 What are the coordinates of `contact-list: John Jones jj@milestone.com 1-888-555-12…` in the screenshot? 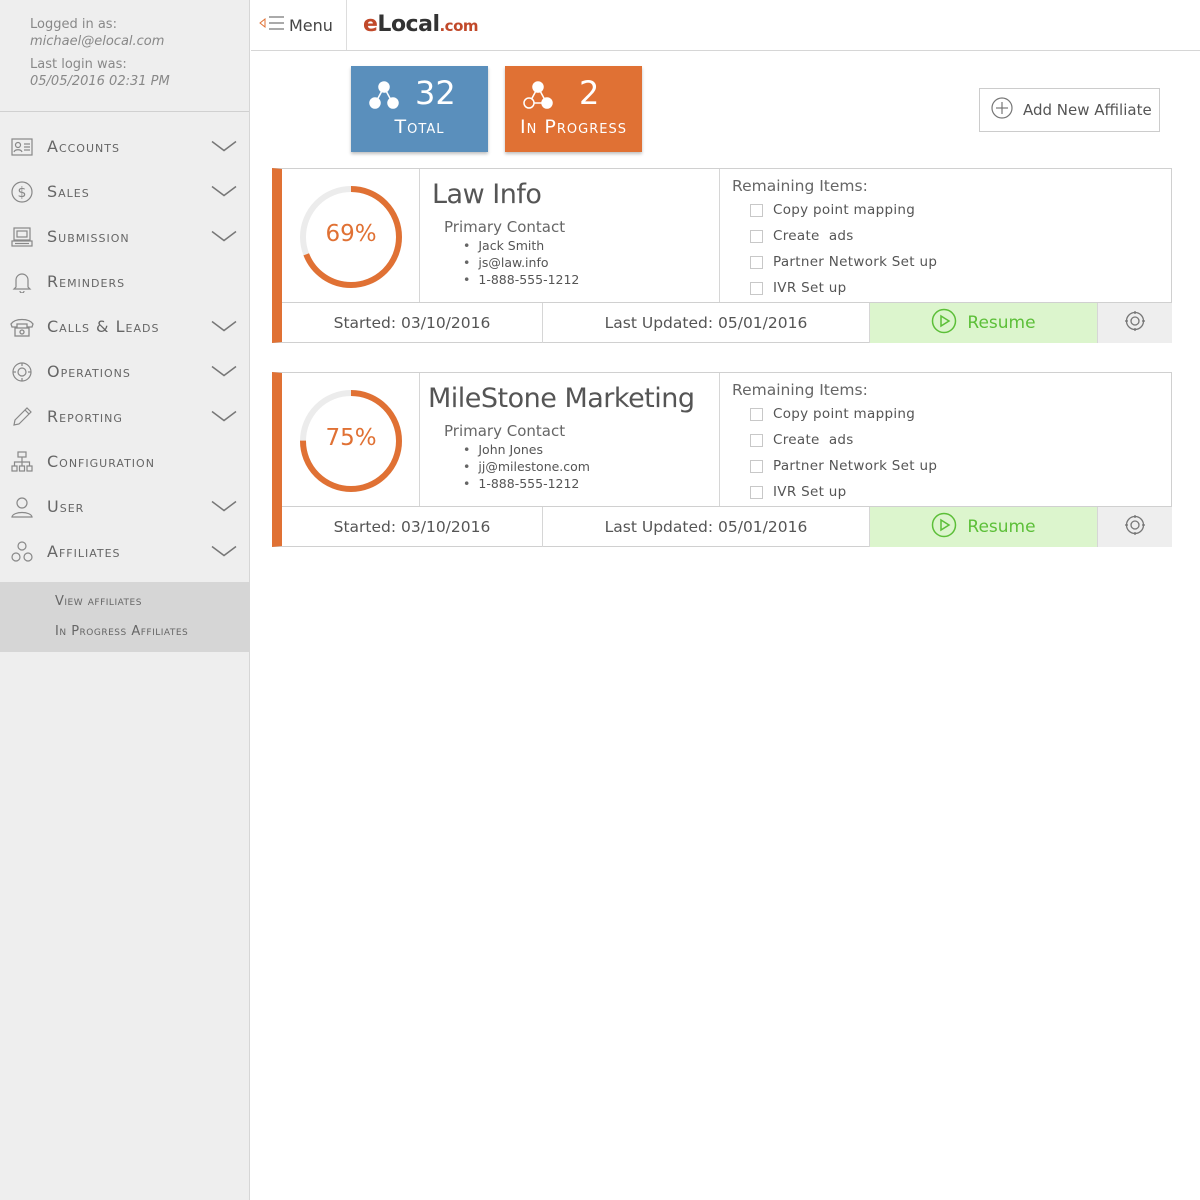 It's located at (526, 466).